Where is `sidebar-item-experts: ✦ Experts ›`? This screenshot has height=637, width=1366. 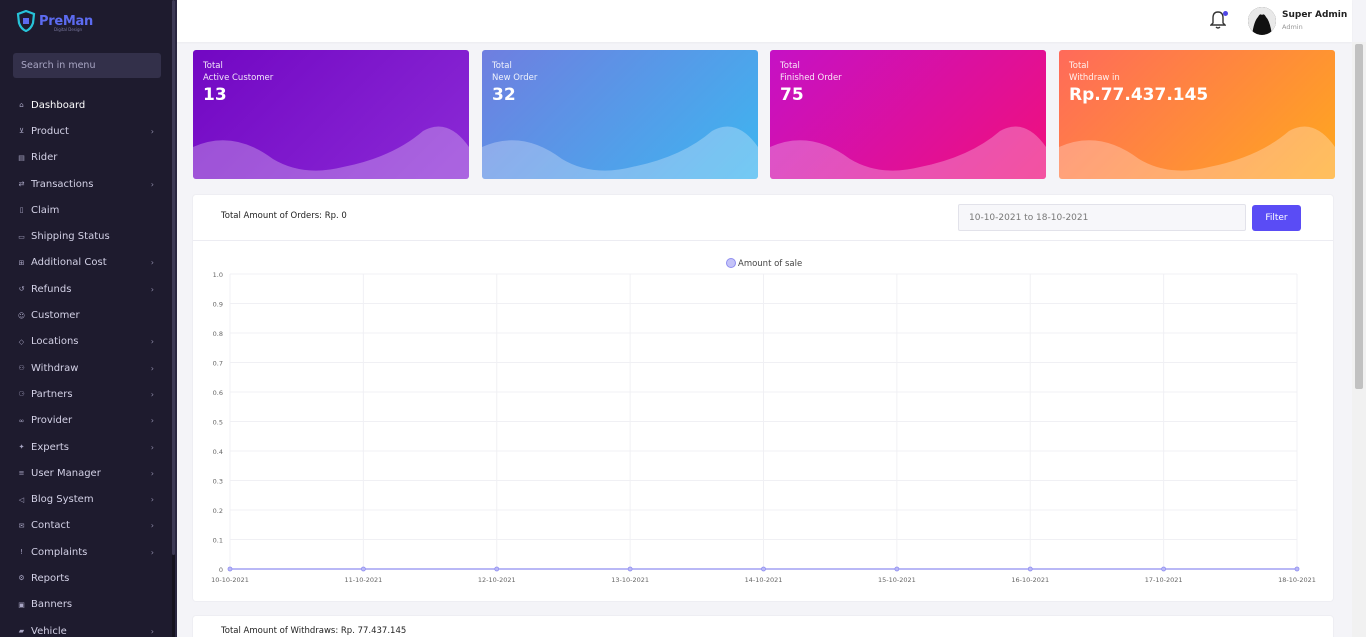
sidebar-item-experts: ✦ Experts › is located at coordinates (87, 447).